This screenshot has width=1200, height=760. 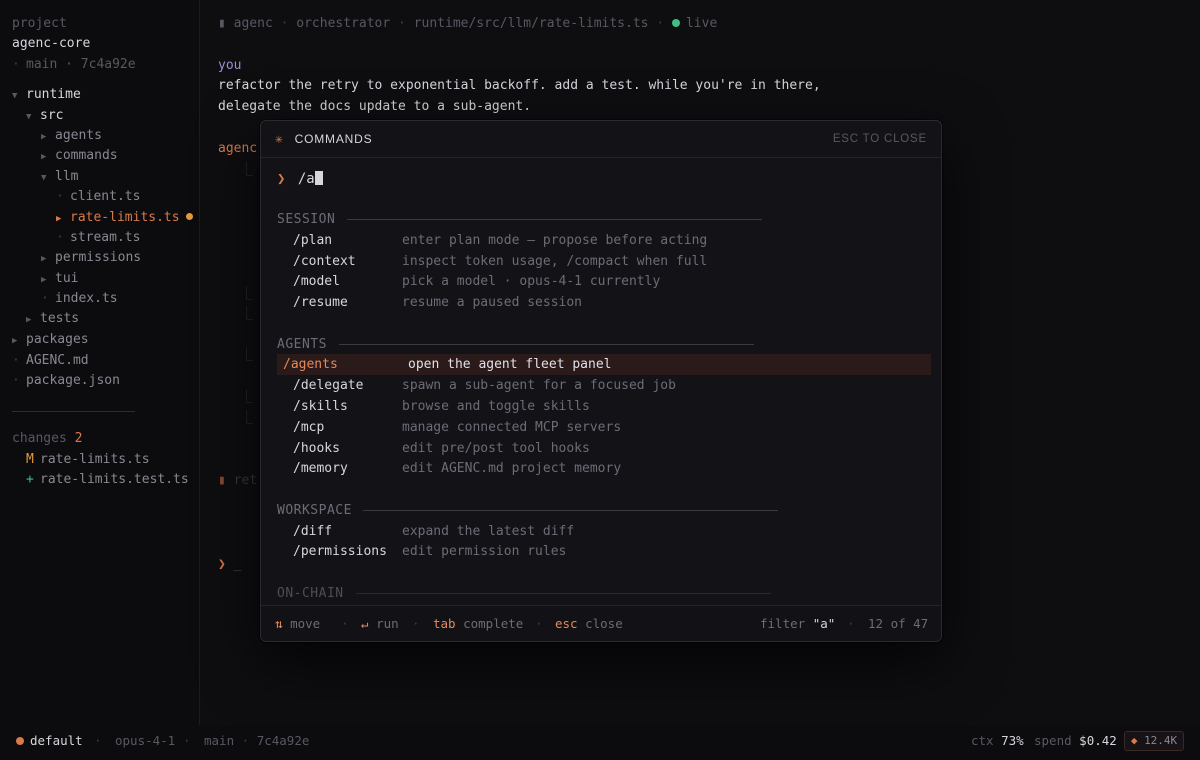 I want to click on search-query: /a, so click(x=306, y=179).